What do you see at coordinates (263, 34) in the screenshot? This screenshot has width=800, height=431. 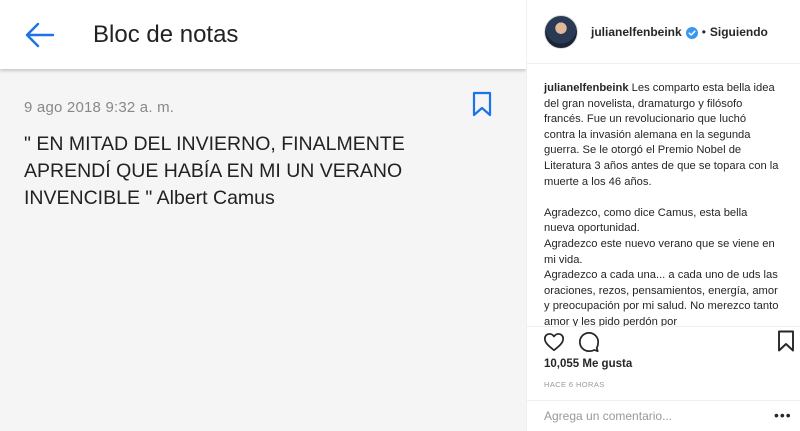 I see `note-app-header: Bloc de notas` at bounding box center [263, 34].